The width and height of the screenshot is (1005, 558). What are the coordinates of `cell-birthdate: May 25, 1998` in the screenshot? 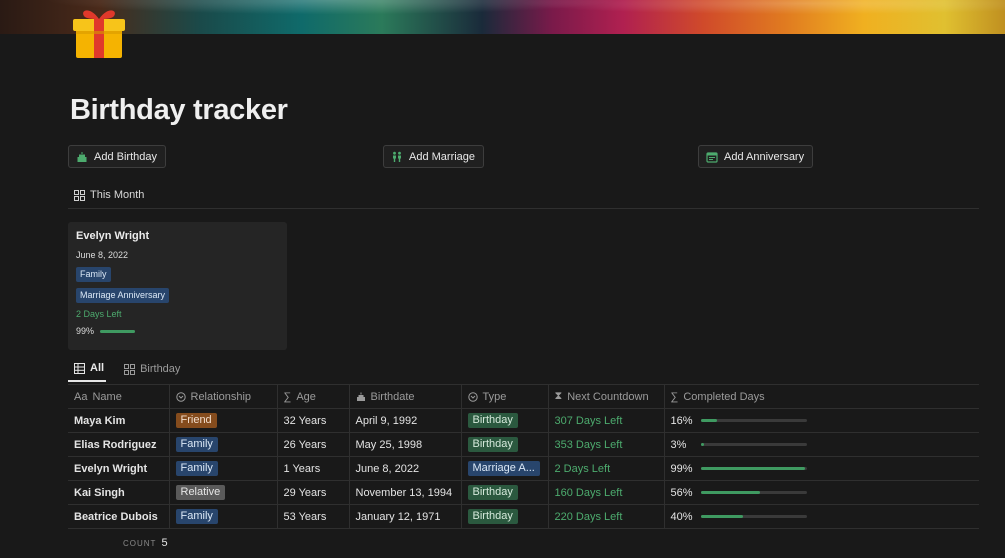 It's located at (405, 444).